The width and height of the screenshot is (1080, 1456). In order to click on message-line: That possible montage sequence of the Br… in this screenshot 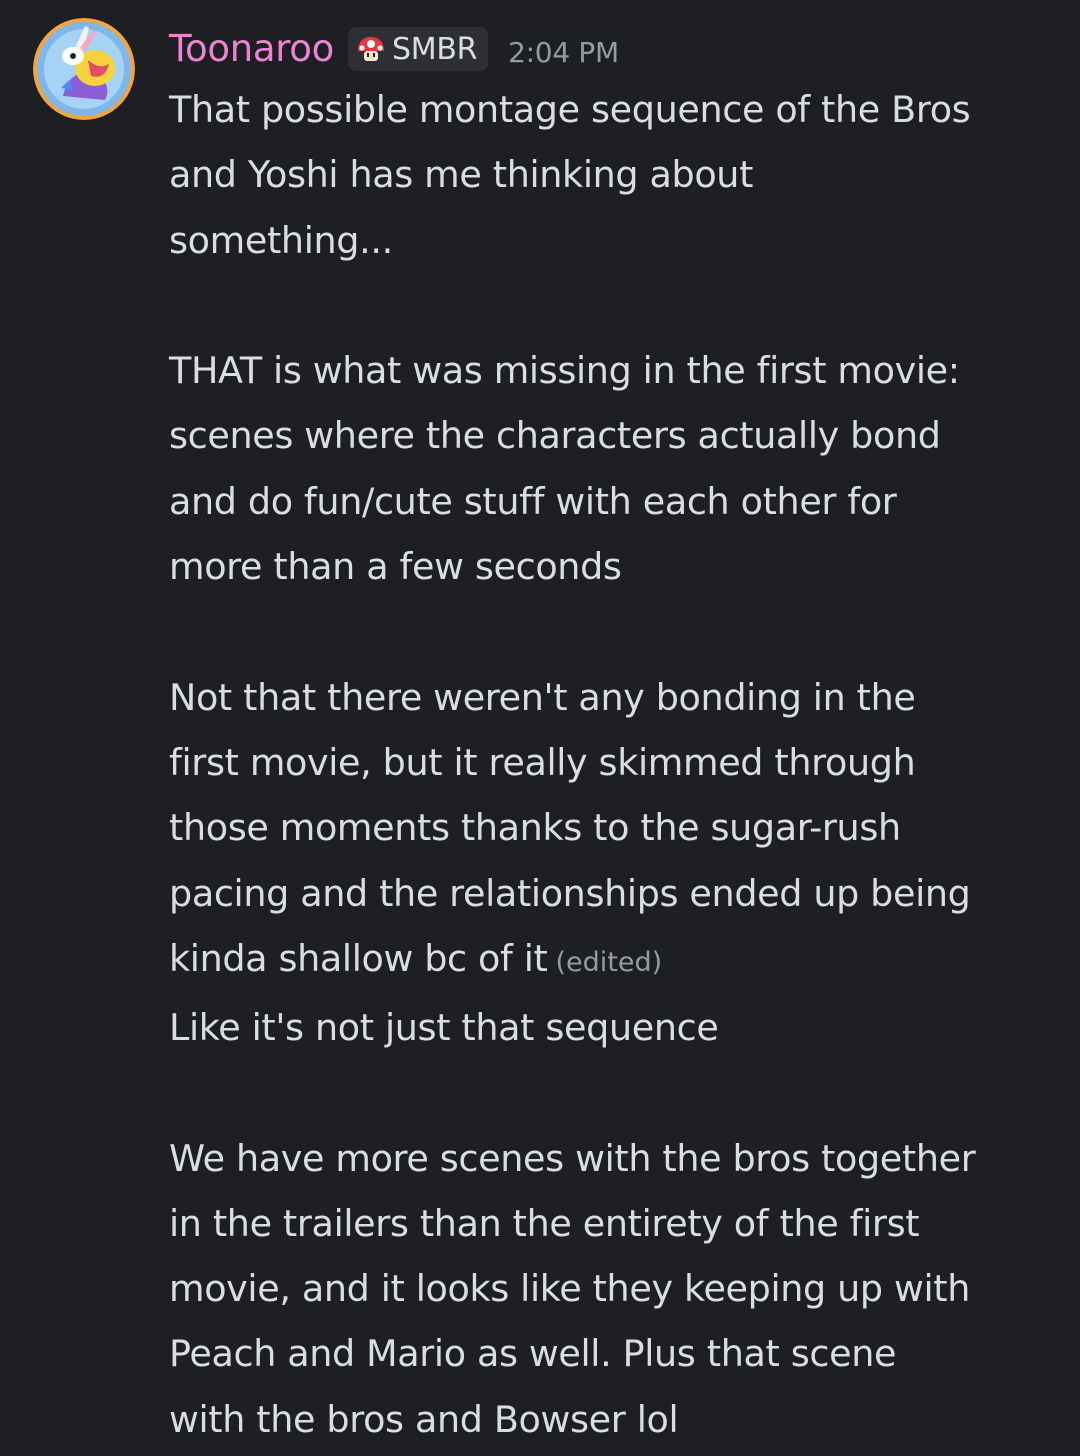, I will do `click(570, 109)`.